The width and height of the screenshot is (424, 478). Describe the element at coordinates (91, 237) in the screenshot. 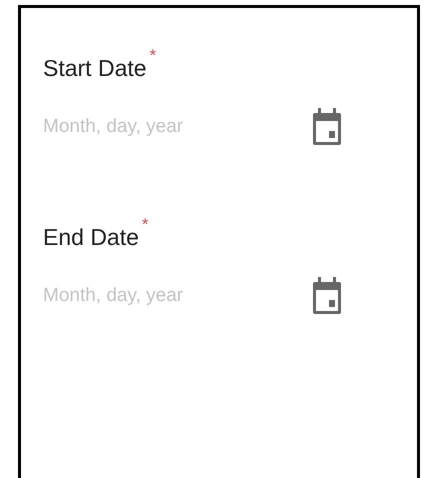

I see `field-label: End Date` at that location.